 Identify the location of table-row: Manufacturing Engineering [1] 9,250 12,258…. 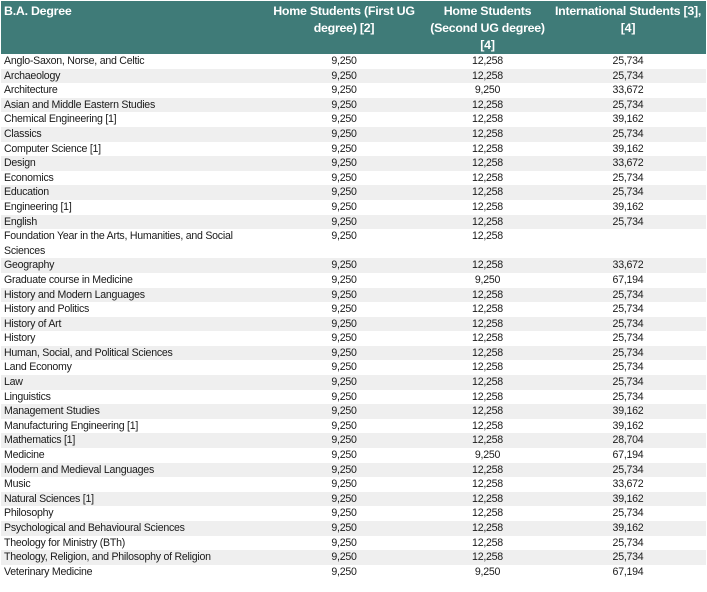
(353, 426).